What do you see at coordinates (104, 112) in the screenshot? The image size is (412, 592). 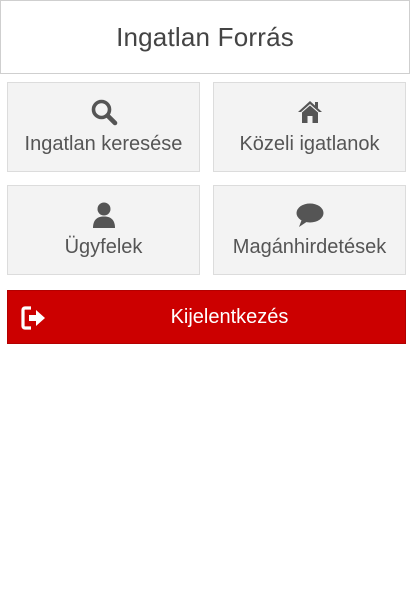 I see `search-icon` at bounding box center [104, 112].